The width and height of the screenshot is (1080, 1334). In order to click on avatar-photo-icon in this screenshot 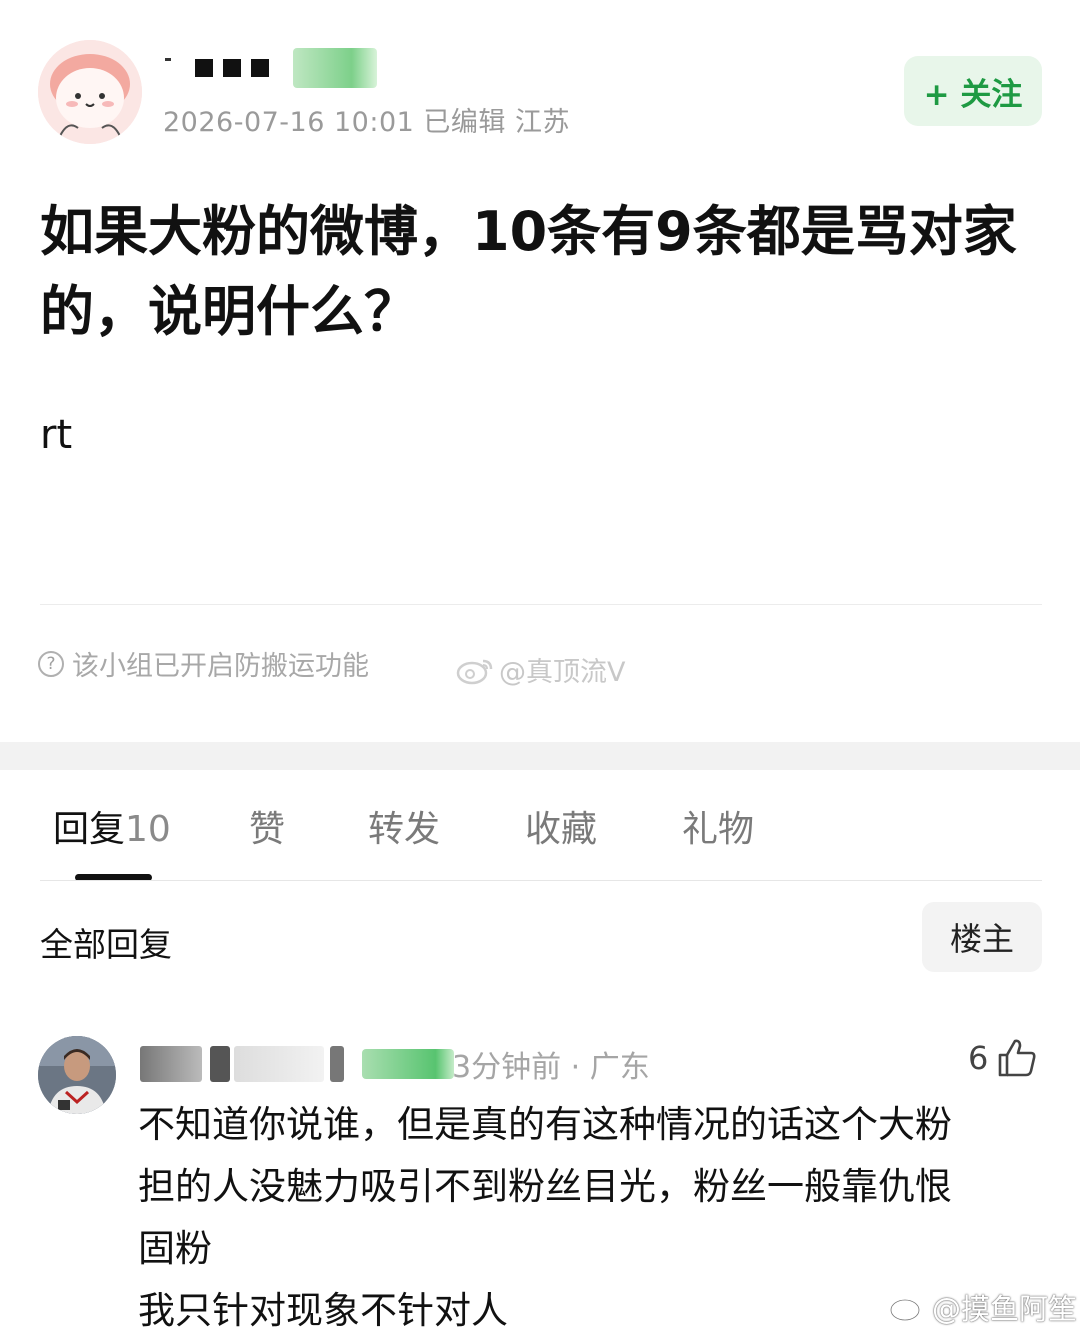, I will do `click(77, 1075)`.